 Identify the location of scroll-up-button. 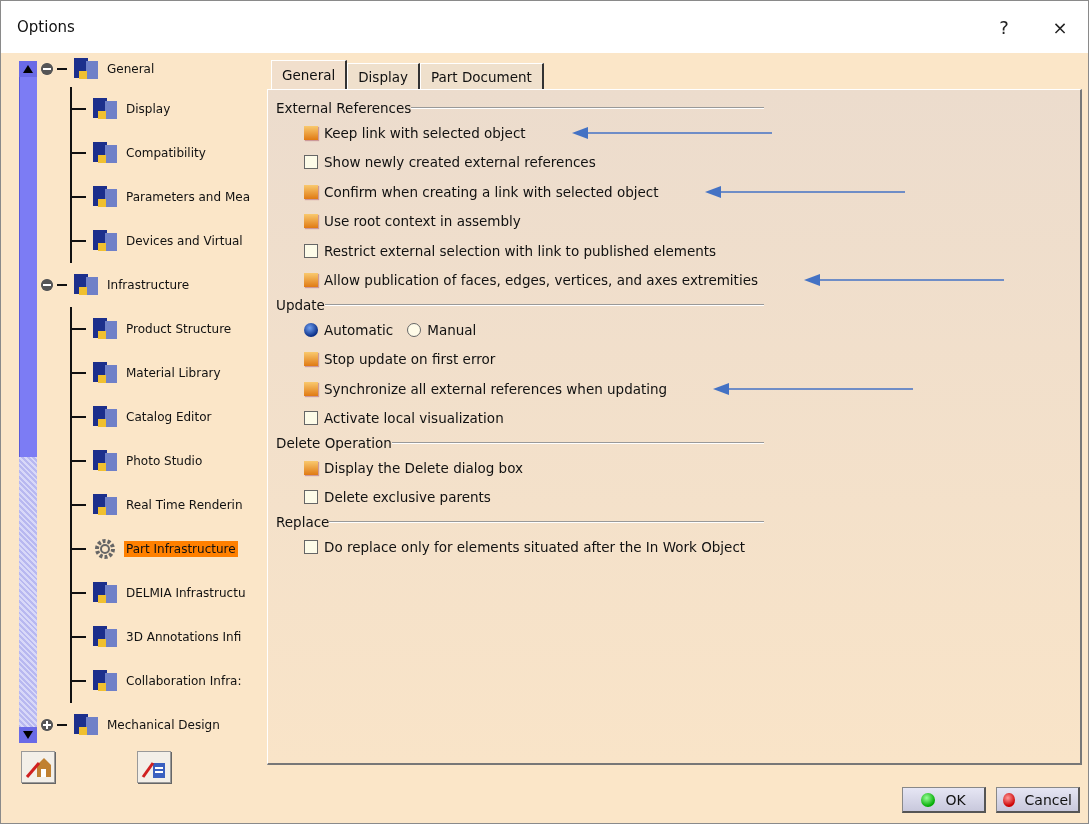
(28, 69).